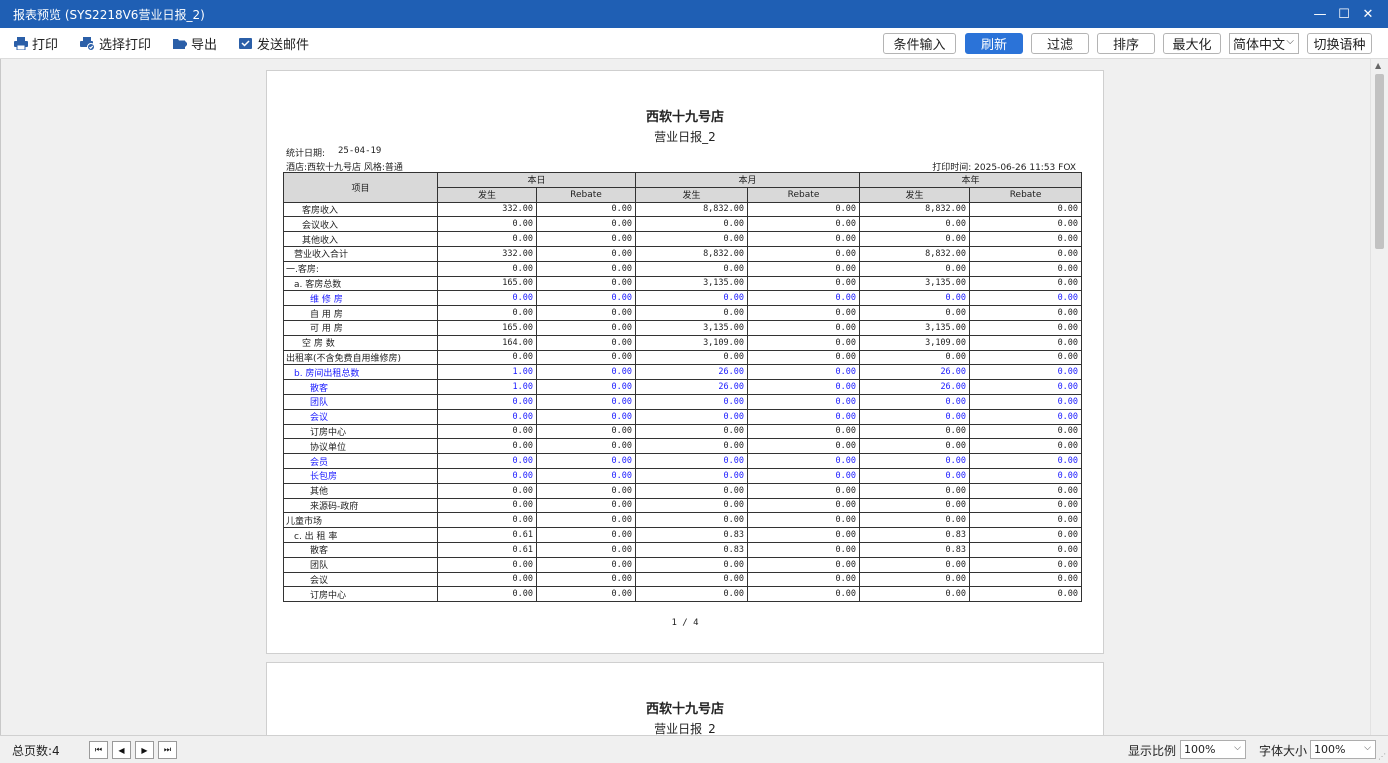 Image resolution: width=1388 pixels, height=763 pixels. What do you see at coordinates (1382, 756) in the screenshot?
I see `resize-grip-icon: ⋰` at bounding box center [1382, 756].